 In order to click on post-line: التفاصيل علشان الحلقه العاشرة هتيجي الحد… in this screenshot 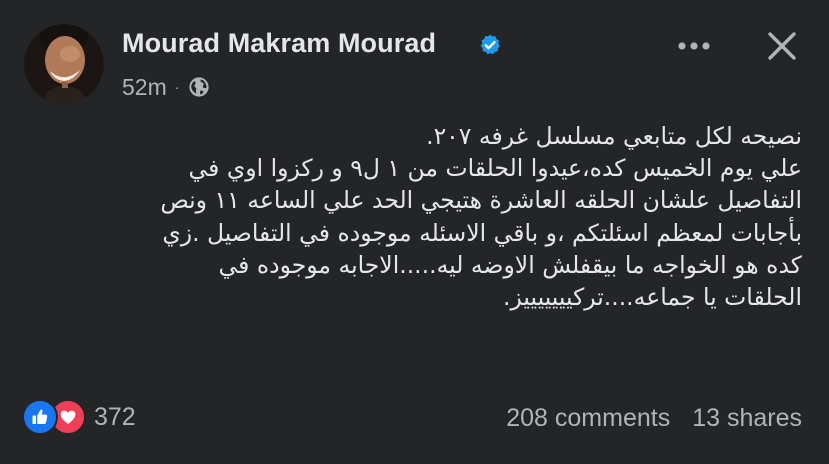, I will do `click(481, 200)`.